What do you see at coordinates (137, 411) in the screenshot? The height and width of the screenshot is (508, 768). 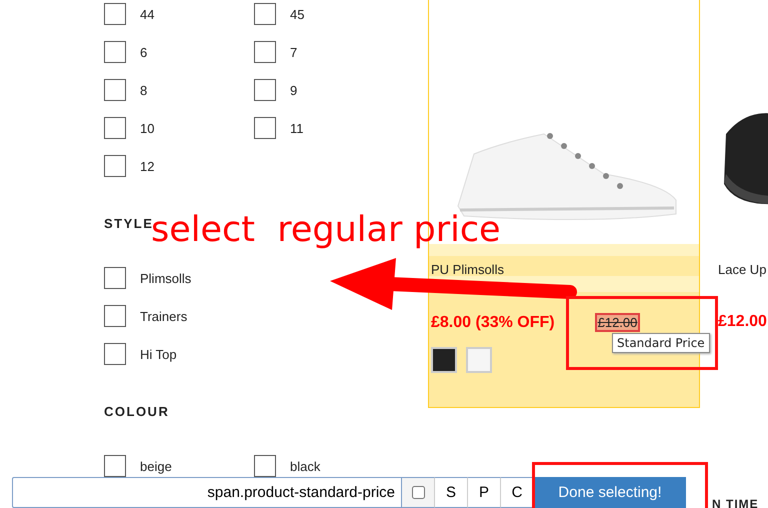 I see `filter-heading: COLOUR` at bounding box center [137, 411].